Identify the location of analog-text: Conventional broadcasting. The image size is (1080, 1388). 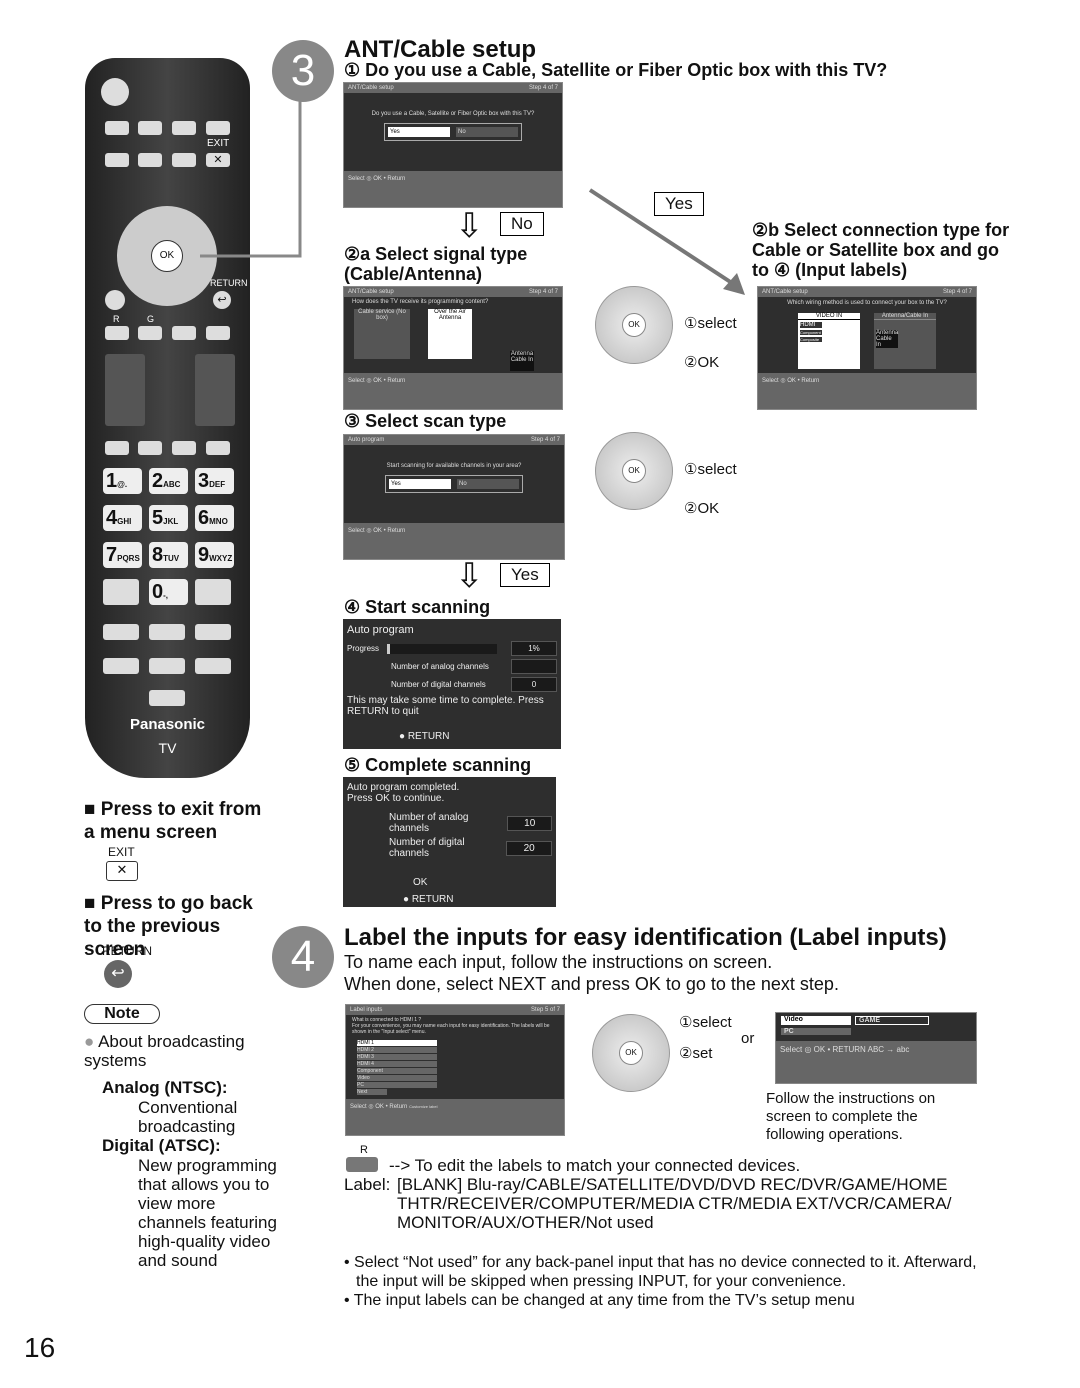
(188, 1117).